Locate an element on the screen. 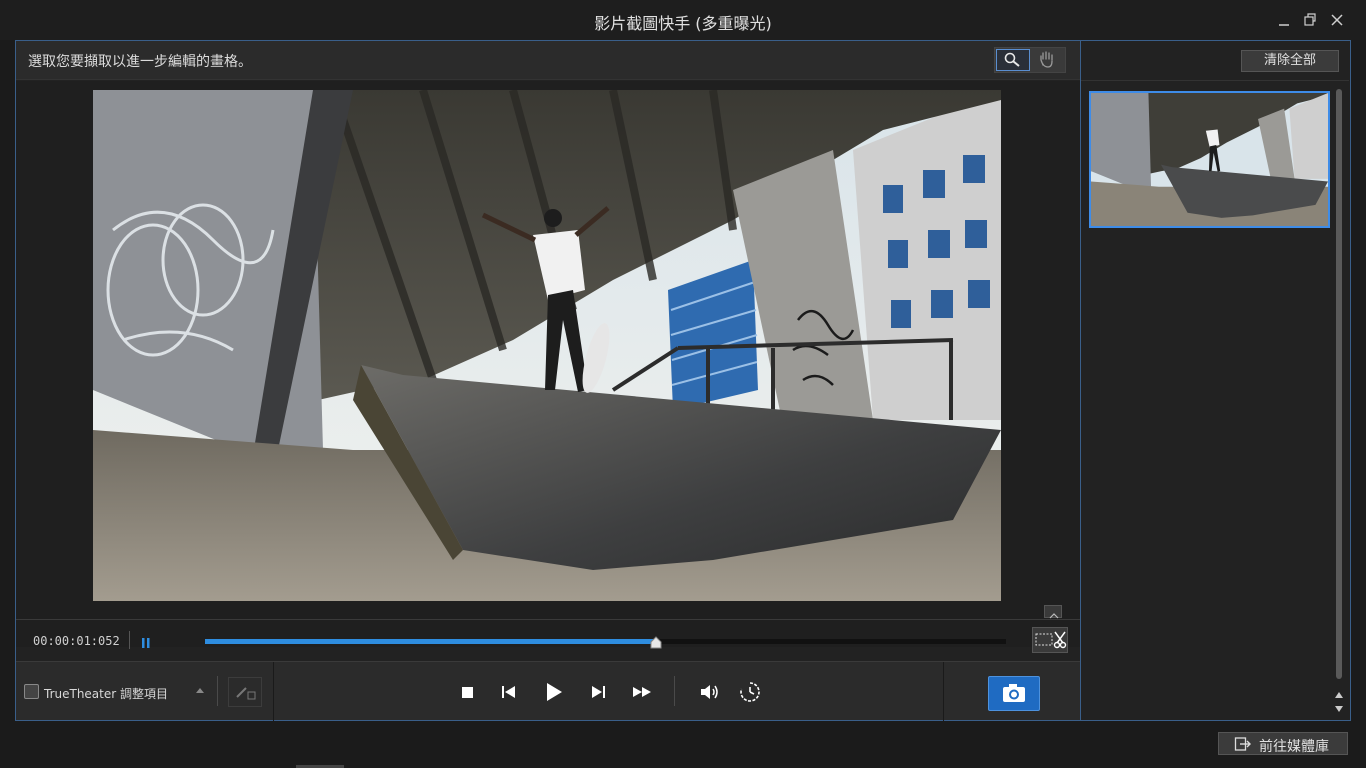 The width and height of the screenshot is (1366, 768). instruction-bar: 選取您要擷取以進一步編輯的畫格。 is located at coordinates (548, 60).